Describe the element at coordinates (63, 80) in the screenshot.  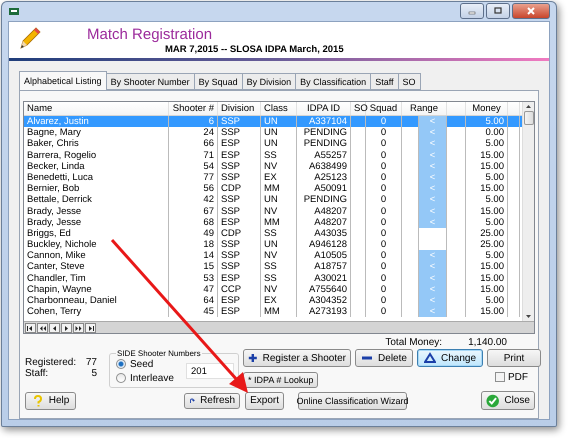
I see `tab: Alphabetical Listing` at that location.